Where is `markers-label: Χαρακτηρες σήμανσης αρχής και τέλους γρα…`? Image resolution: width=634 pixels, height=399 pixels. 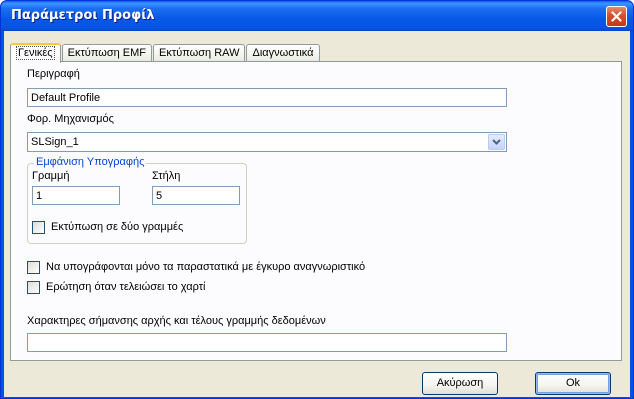
markers-label: Χαρακτηρες σήμανσης αρχής και τέλους γρα… is located at coordinates (176, 321).